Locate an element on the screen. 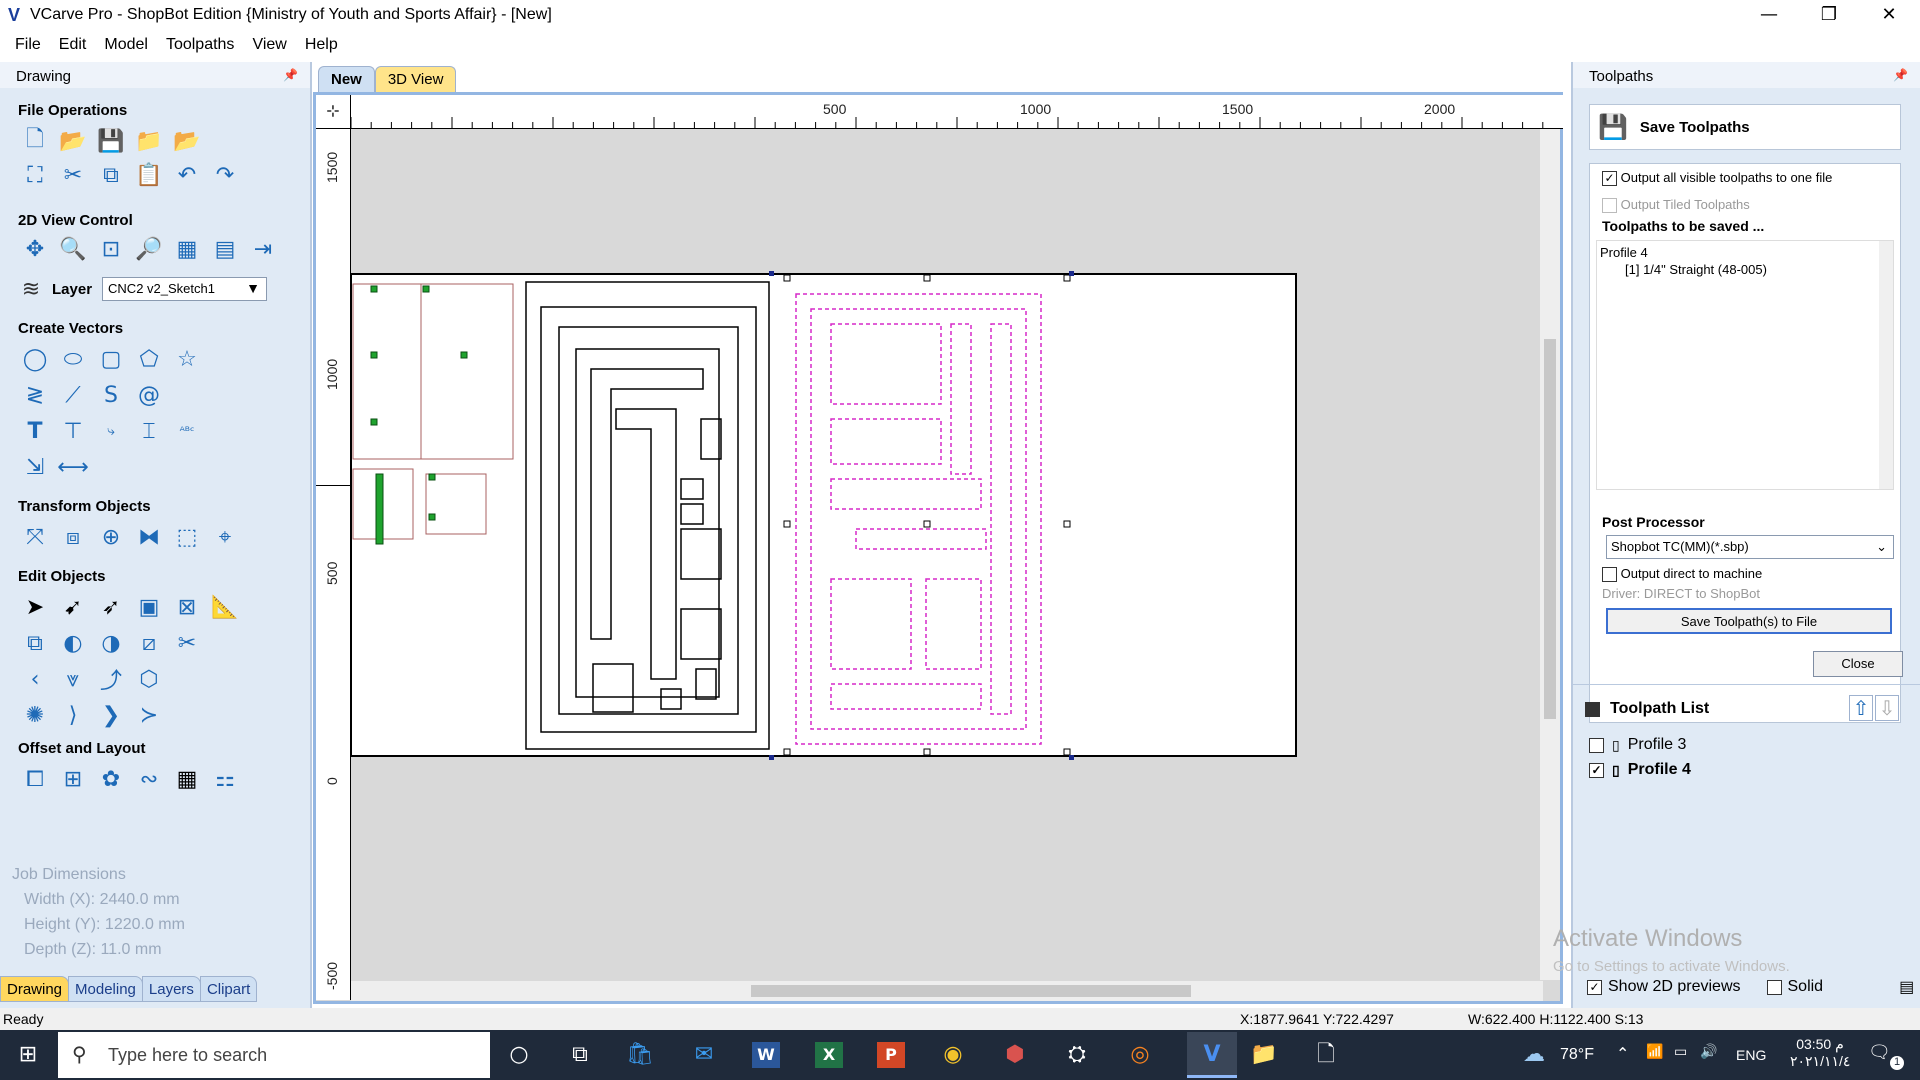 This screenshot has height=1080, width=1920. layer-dropdown: CNC2 v2_Sketch1 ▼ is located at coordinates (185, 289).